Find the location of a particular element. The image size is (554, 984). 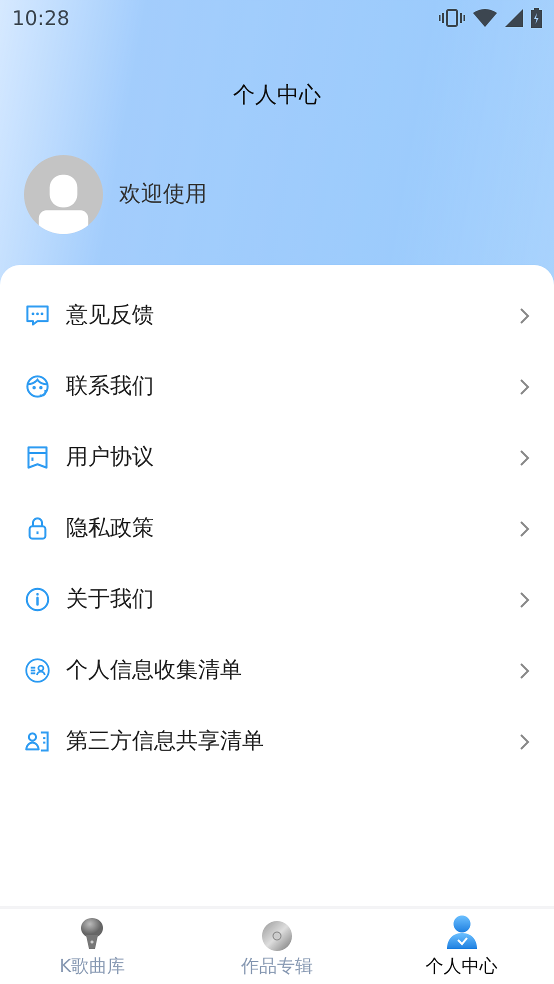

signal-icon is located at coordinates (514, 18).